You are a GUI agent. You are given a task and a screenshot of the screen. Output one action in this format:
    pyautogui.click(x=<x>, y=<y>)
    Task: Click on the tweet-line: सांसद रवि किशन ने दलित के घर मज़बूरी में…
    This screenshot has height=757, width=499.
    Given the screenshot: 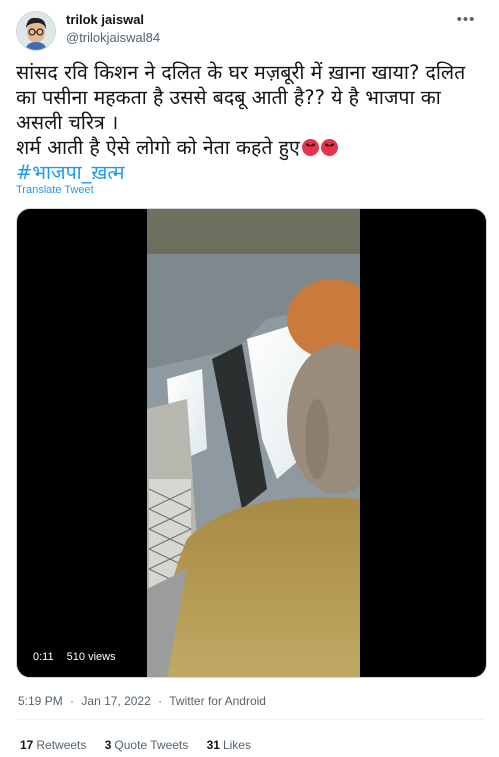 What is the action you would take?
    pyautogui.click(x=241, y=72)
    